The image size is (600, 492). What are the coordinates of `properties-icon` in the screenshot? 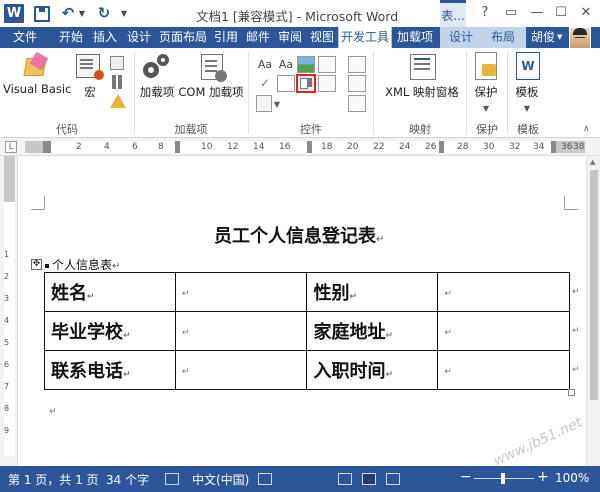 It's located at (357, 83).